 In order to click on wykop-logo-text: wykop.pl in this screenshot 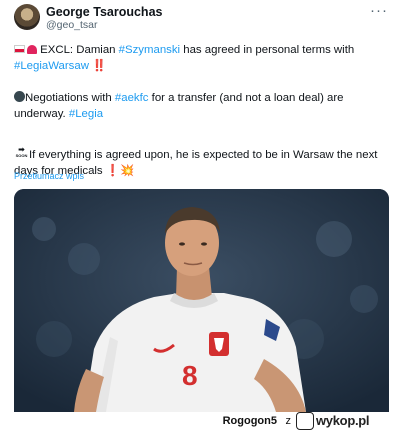, I will do `click(343, 420)`.